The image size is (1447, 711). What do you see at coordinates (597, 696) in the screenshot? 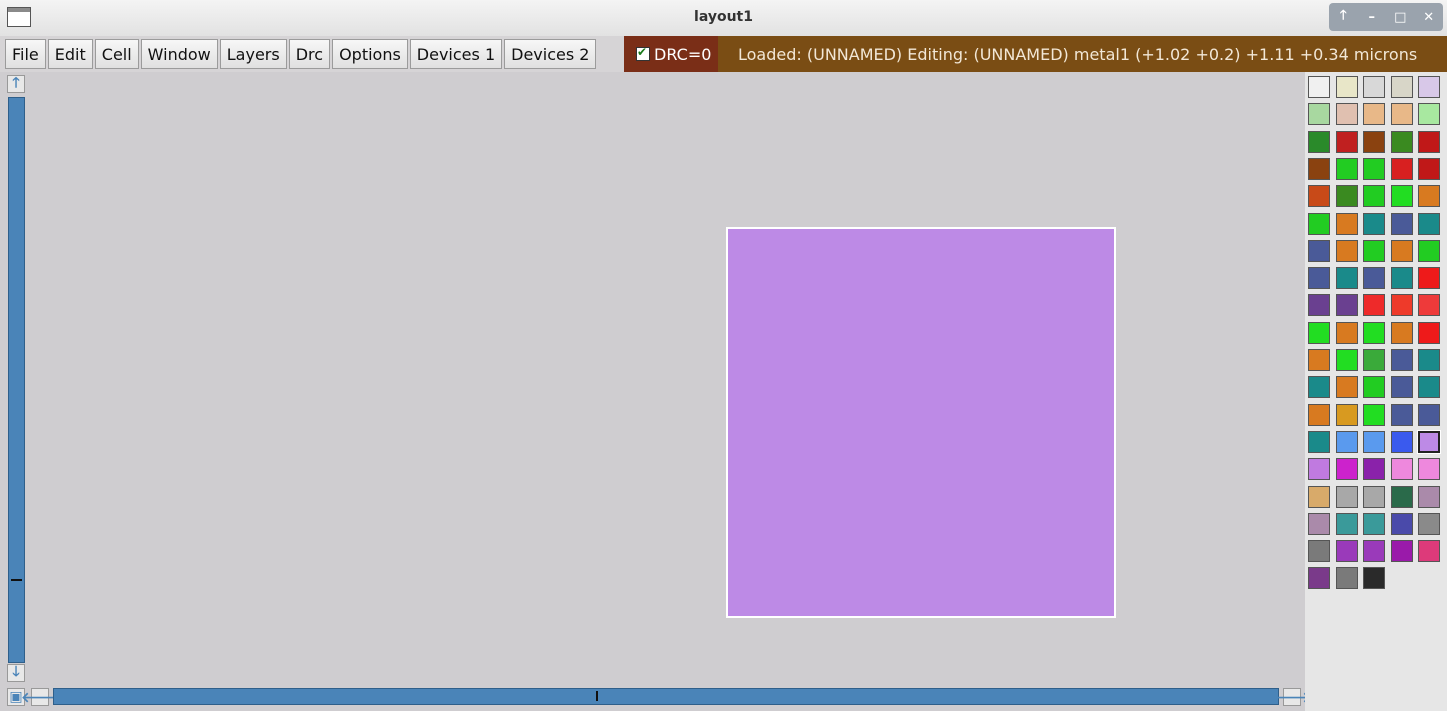
I see `horizontal-scroll-thumb` at bounding box center [597, 696].